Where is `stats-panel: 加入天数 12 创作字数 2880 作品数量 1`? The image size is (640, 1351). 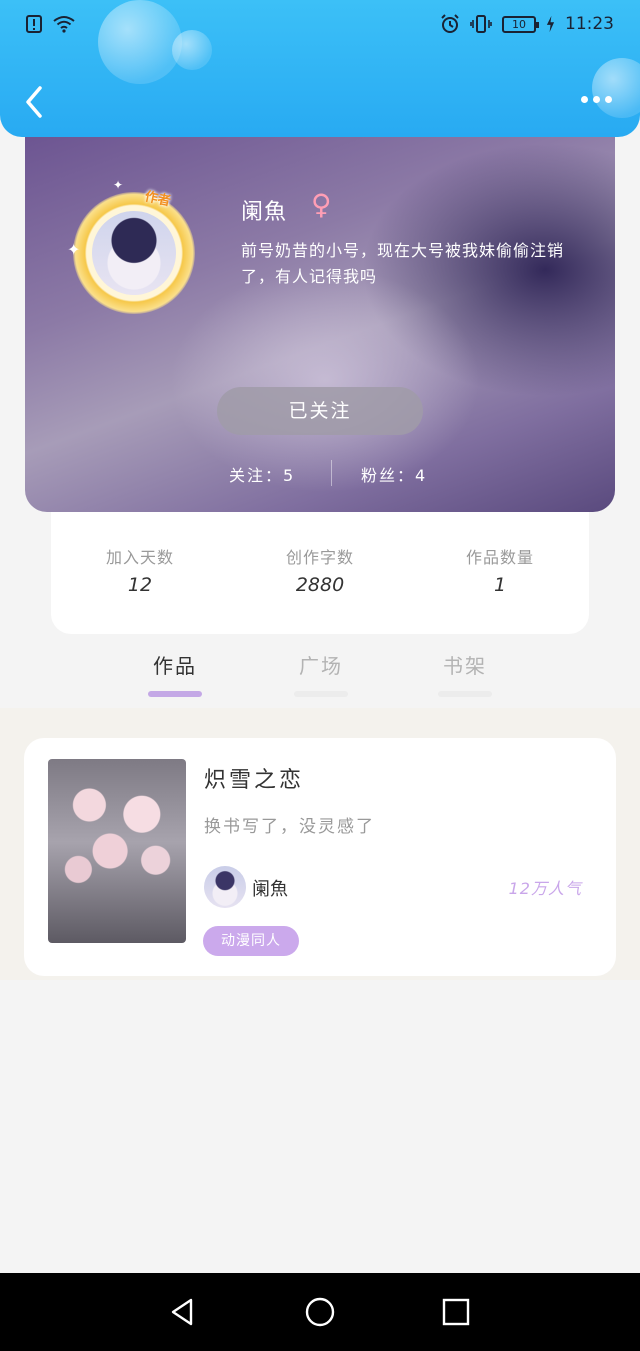 stats-panel: 加入天数 12 创作字数 2880 作品数量 1 is located at coordinates (320, 573).